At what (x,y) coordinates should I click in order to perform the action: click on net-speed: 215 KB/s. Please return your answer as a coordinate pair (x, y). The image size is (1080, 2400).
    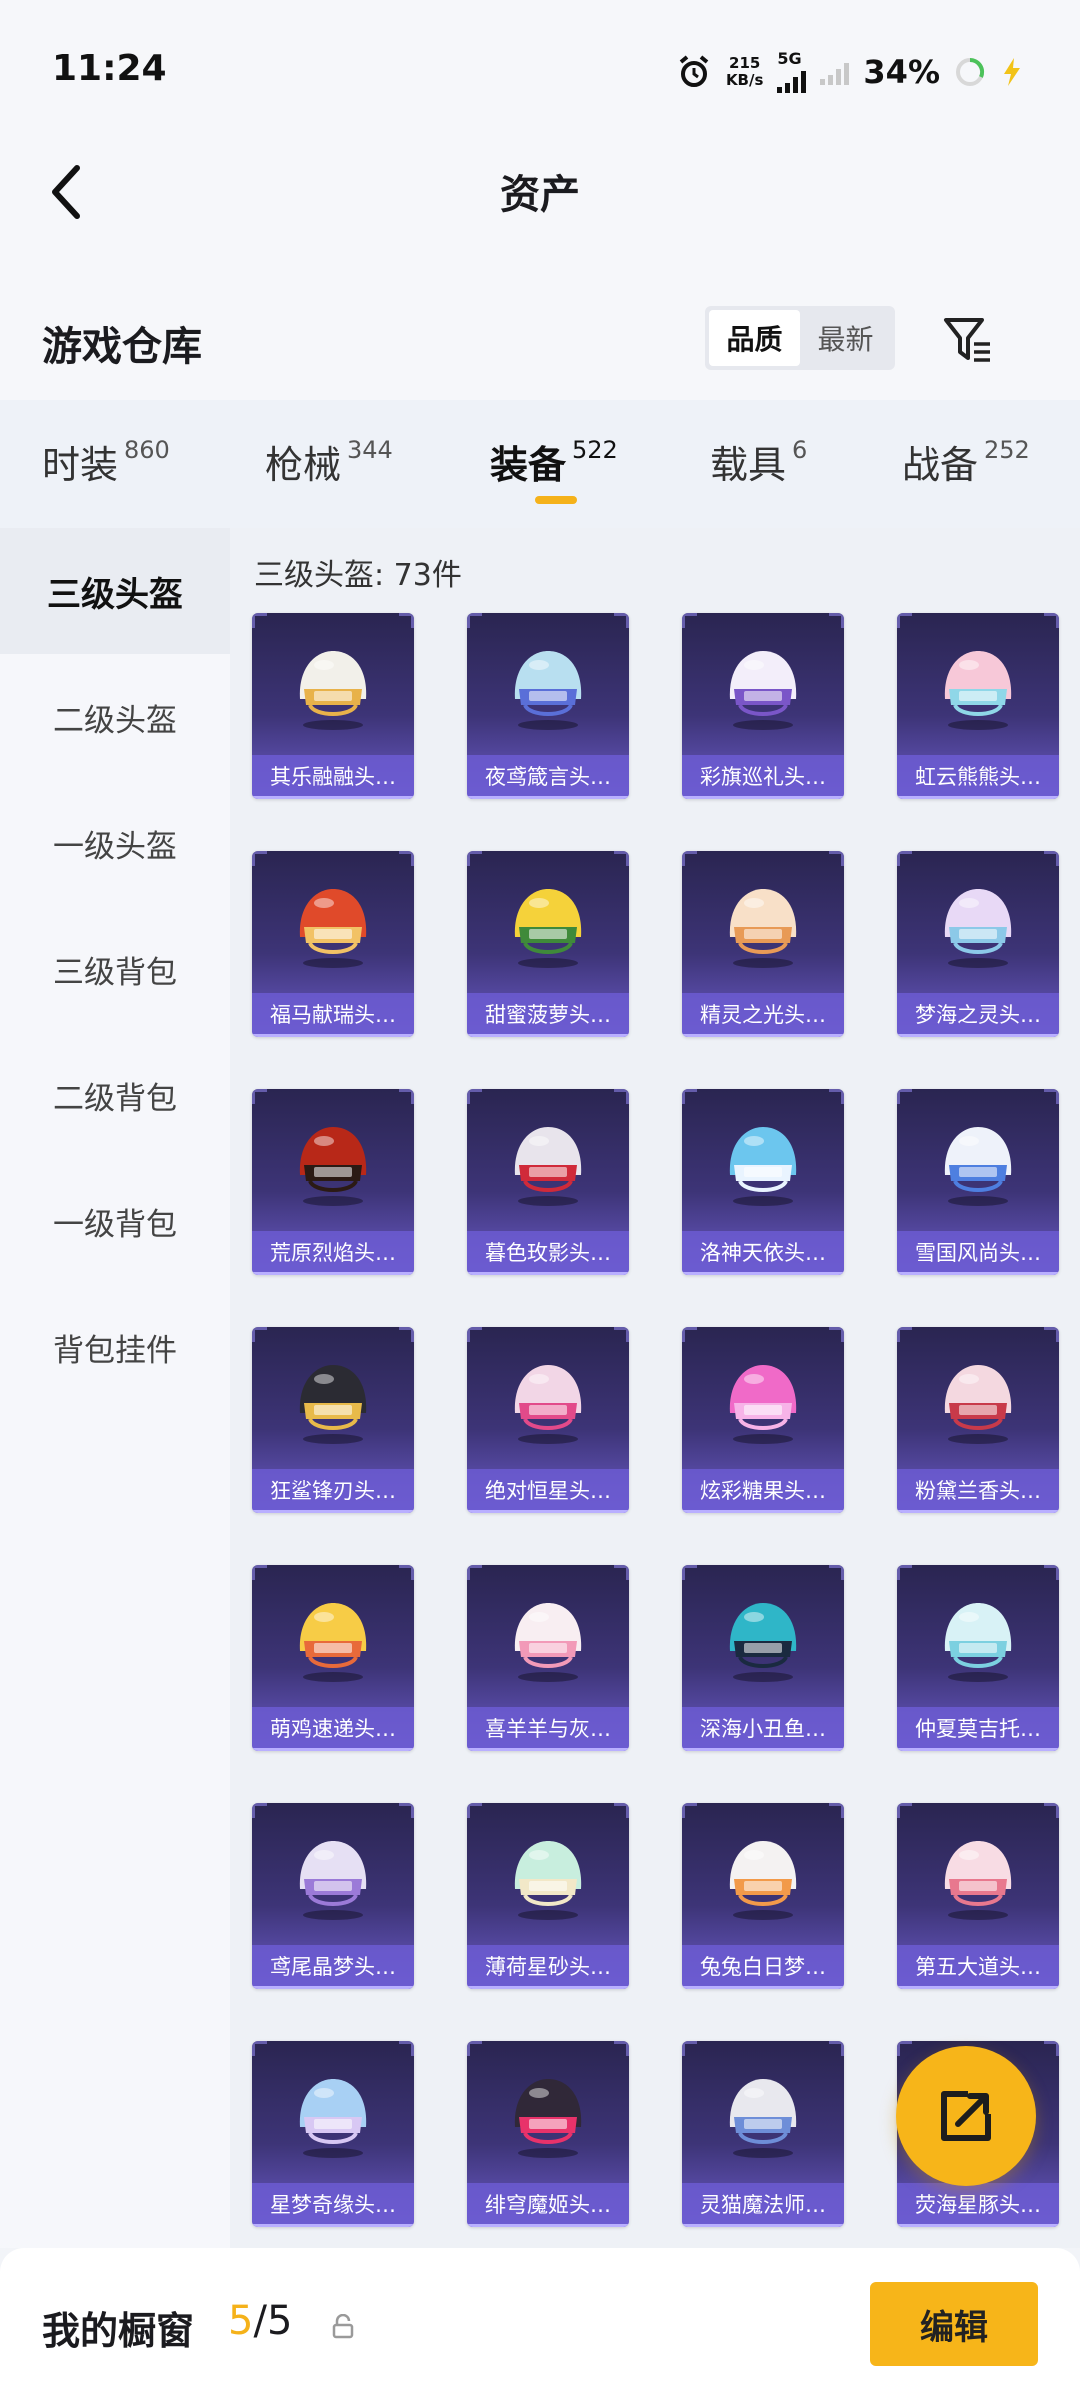
    Looking at the image, I should click on (744, 72).